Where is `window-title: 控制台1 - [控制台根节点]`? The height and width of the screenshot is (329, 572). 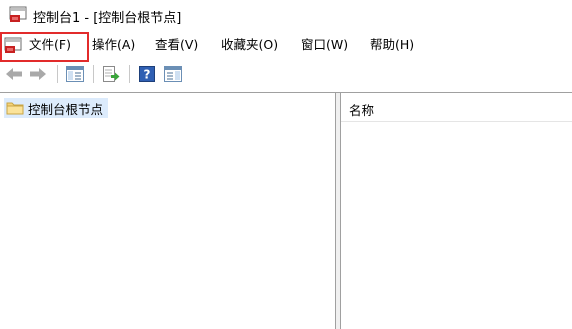 window-title: 控制台1 - [控制台根节点] is located at coordinates (107, 18).